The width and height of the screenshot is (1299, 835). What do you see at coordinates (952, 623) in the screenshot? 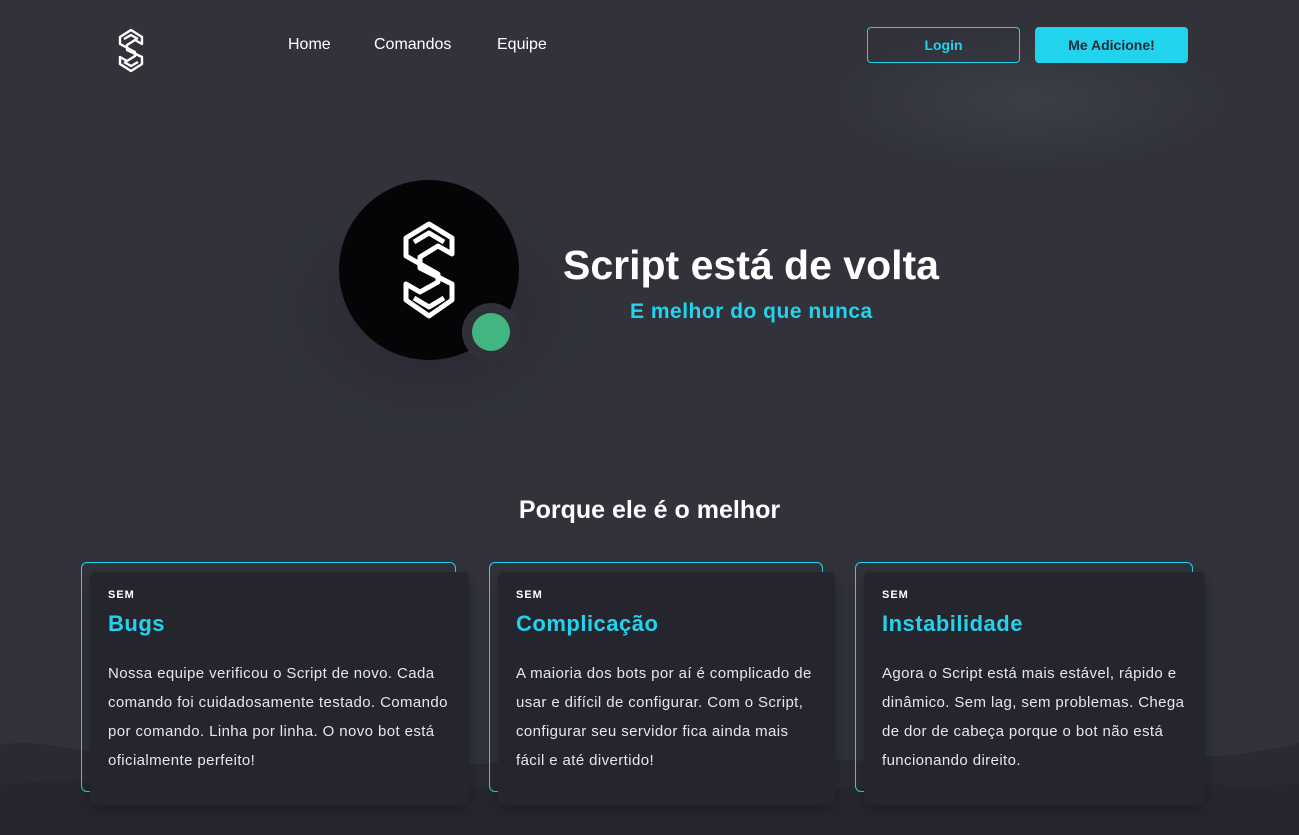
I see `card-title: Instabilidade` at bounding box center [952, 623].